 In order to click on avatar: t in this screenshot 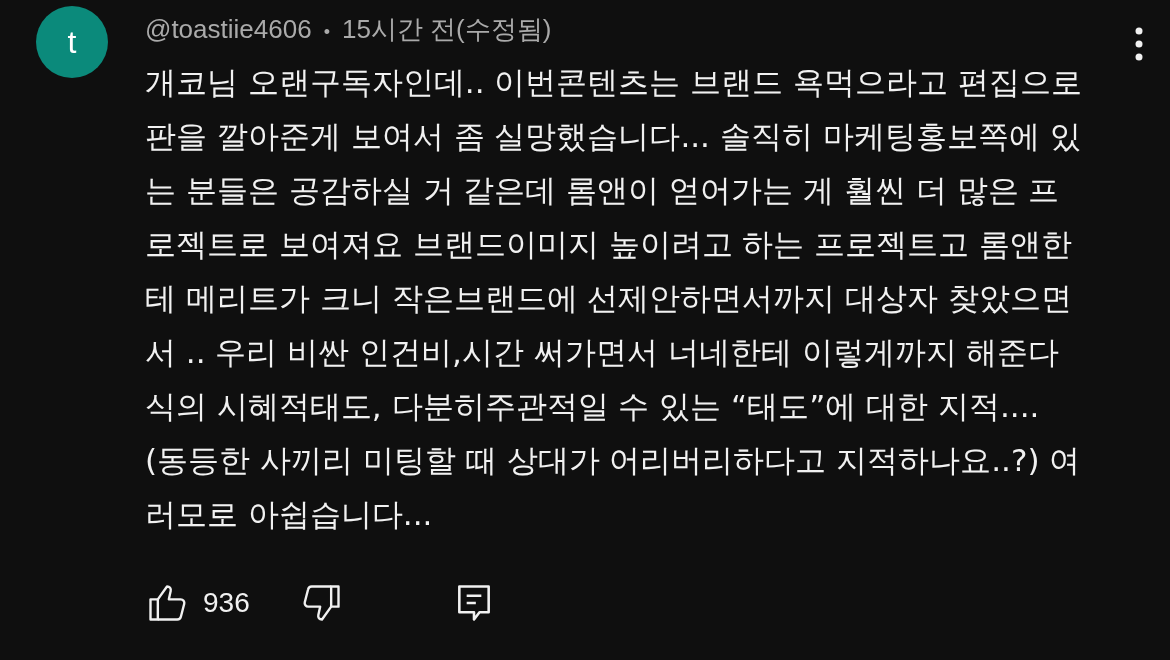, I will do `click(72, 42)`.